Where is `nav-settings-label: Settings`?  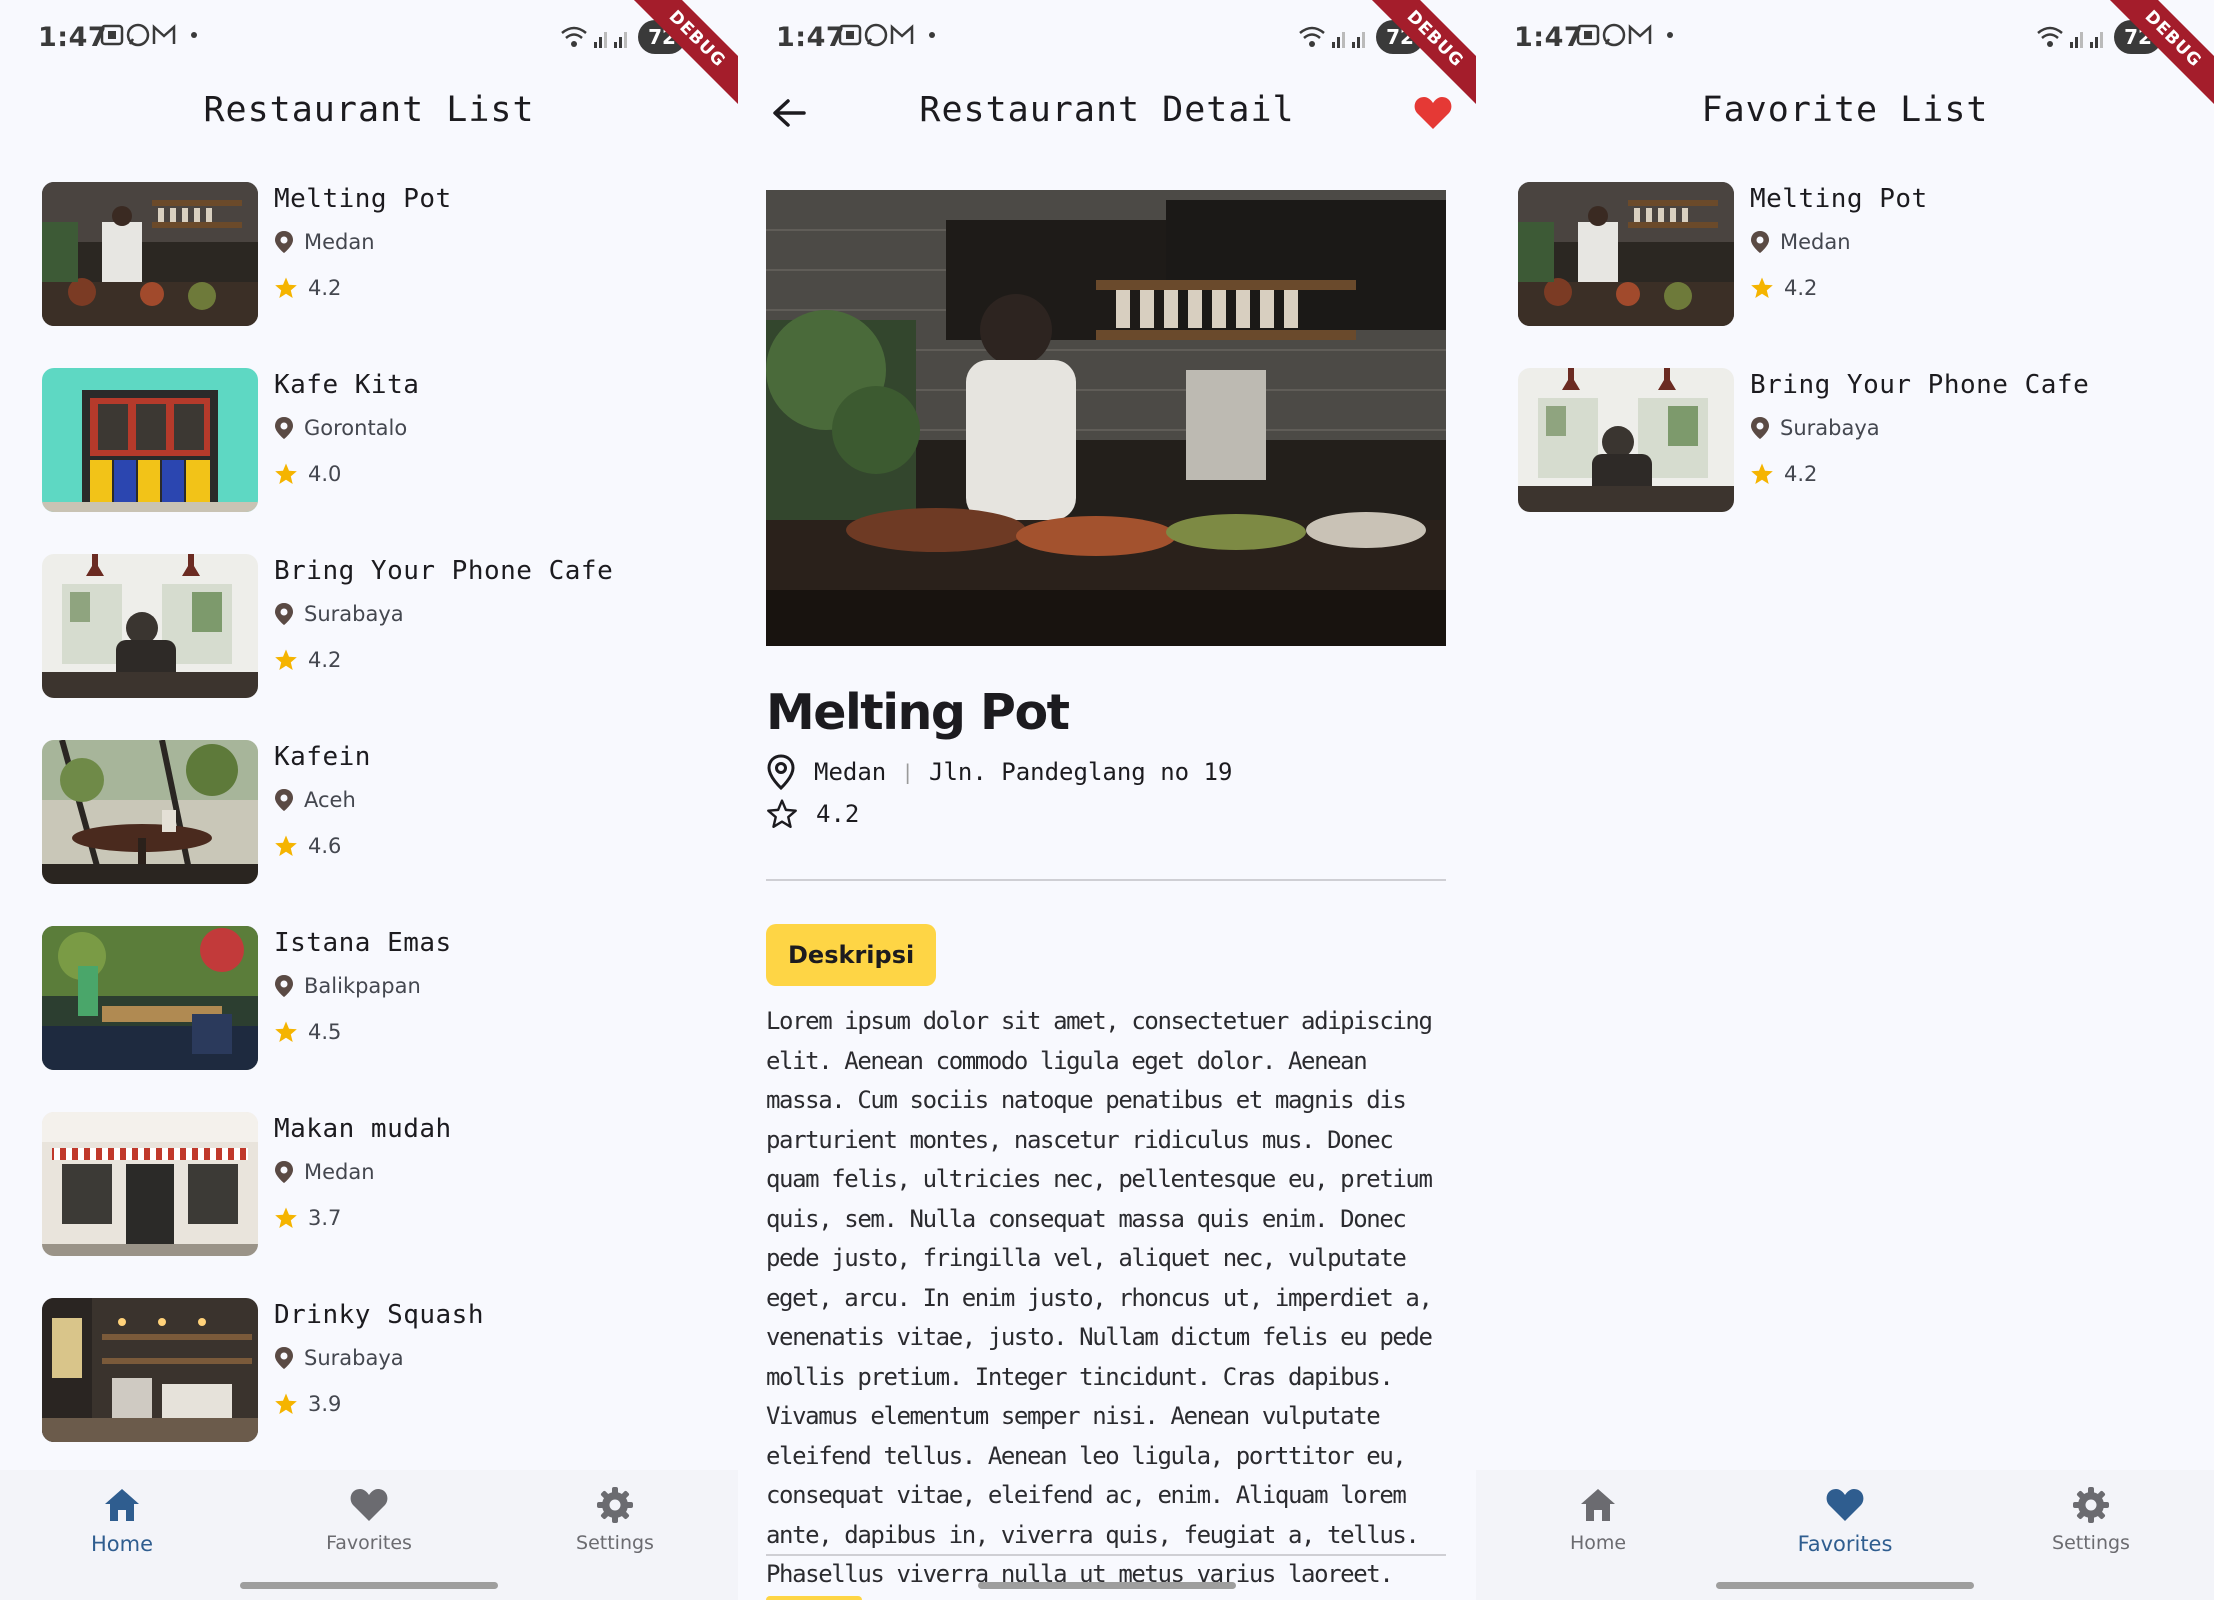 nav-settings-label: Settings is located at coordinates (2091, 1543).